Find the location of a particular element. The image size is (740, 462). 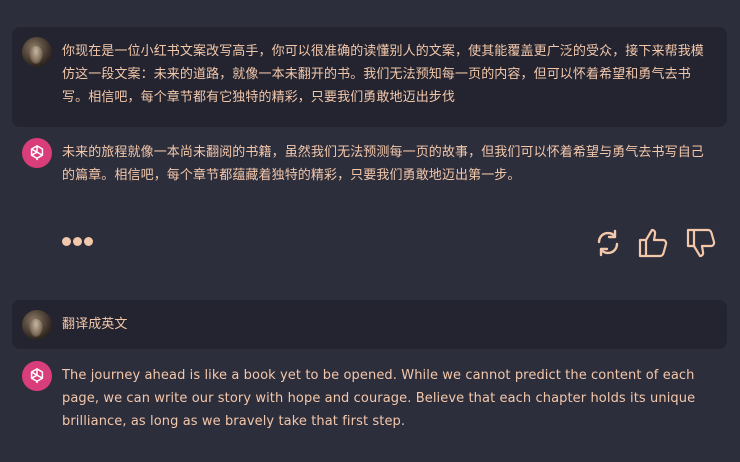

user-message-text: 翻译成英文 is located at coordinates (95, 324).